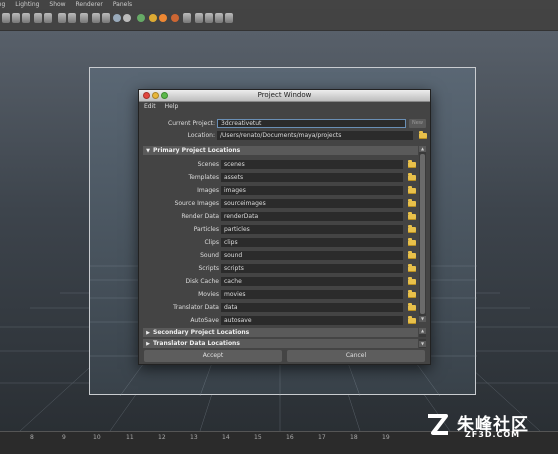  Describe the element at coordinates (312, 320) in the screenshot. I see `autosave-field: autosave` at that location.